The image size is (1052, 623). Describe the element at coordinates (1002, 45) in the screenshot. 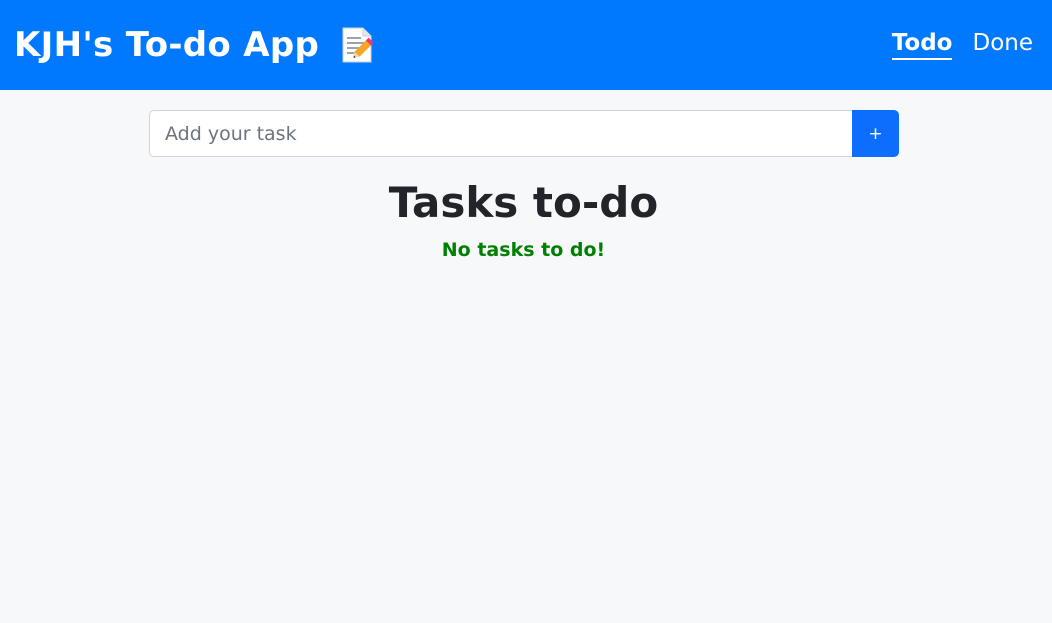

I see `nav-done-link: Done` at that location.